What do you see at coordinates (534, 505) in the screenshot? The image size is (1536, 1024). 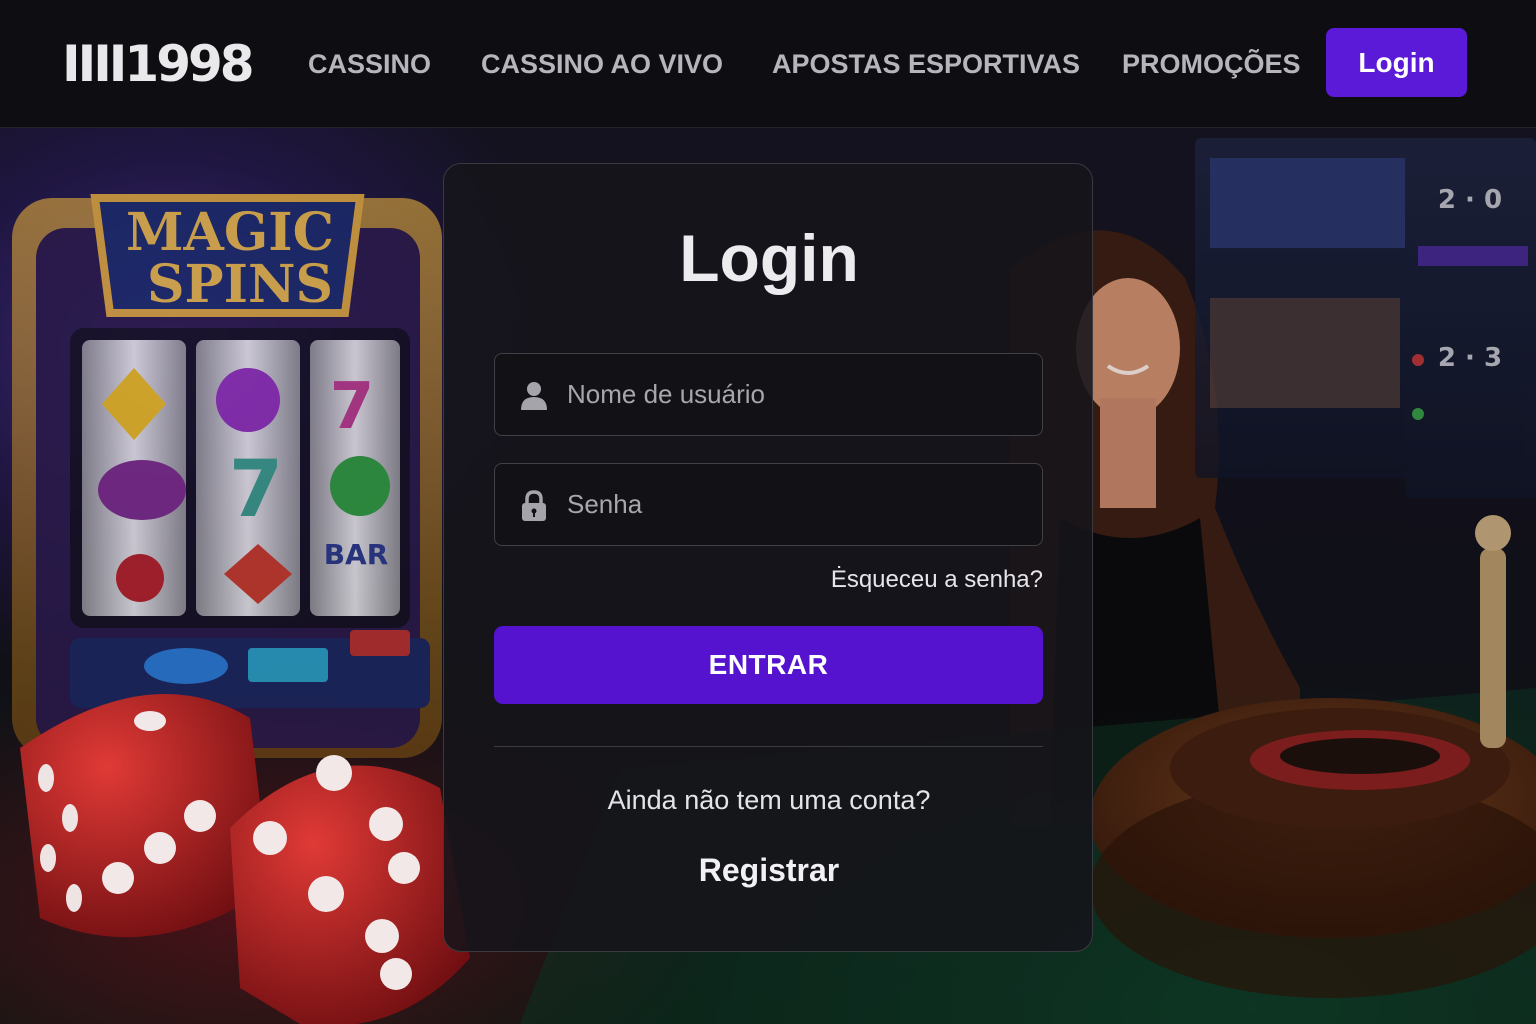 I see `lock-icon` at bounding box center [534, 505].